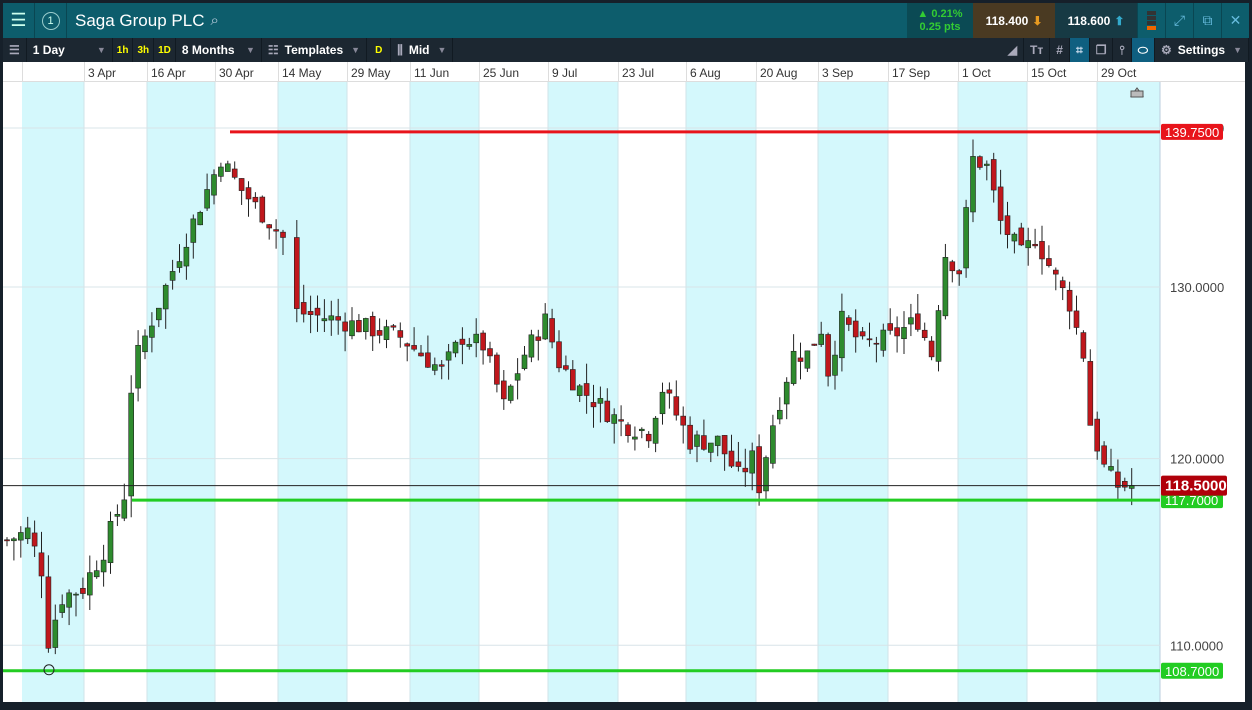  Describe the element at coordinates (70, 50) in the screenshot. I see `interval-select: 1 Day ▼` at that location.